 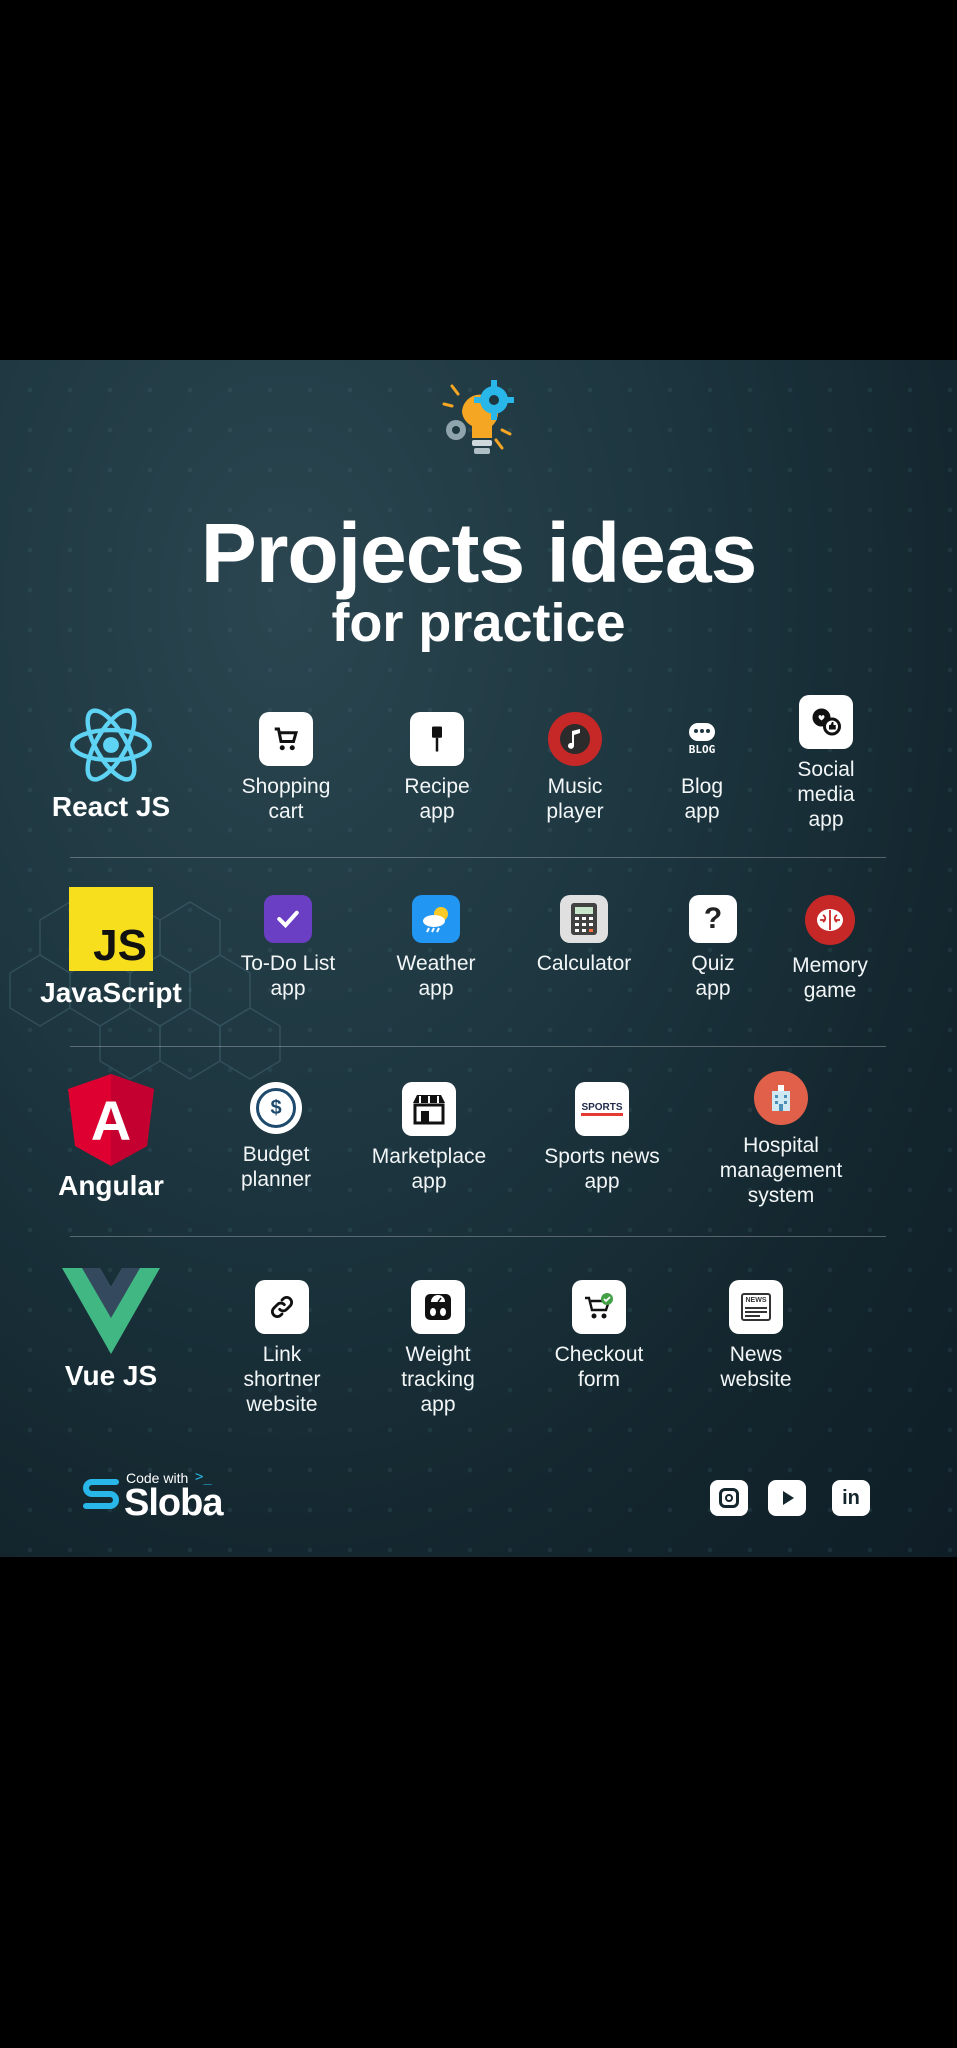 I want to click on project-label: Music, so click(x=575, y=786).